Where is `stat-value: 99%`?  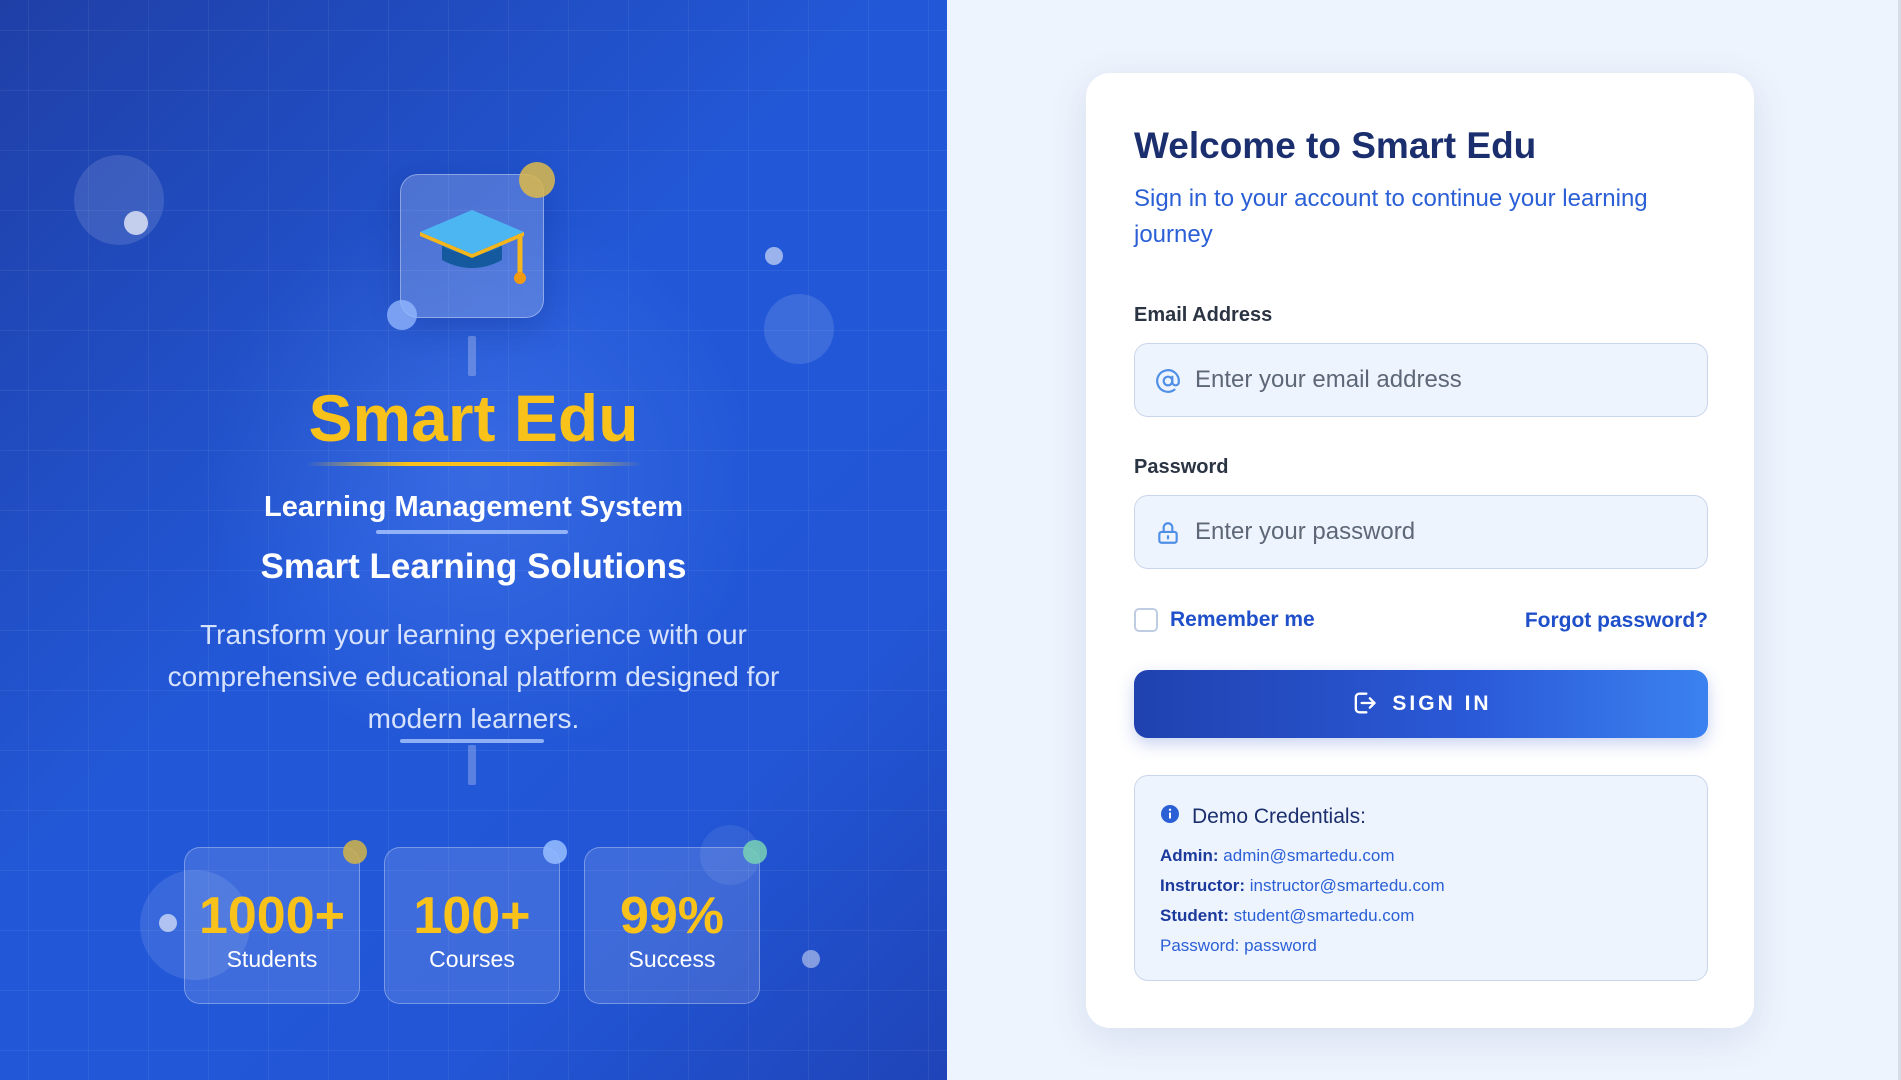 stat-value: 99% is located at coordinates (672, 916).